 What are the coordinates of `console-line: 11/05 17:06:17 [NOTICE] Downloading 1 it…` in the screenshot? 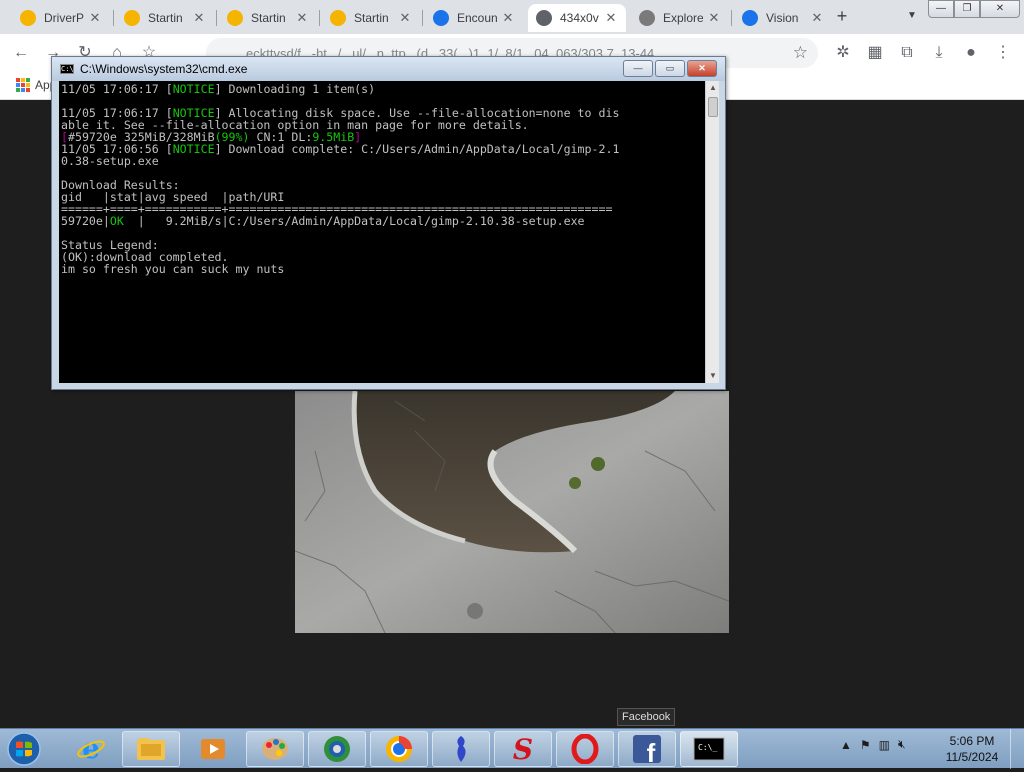 It's located at (218, 89).